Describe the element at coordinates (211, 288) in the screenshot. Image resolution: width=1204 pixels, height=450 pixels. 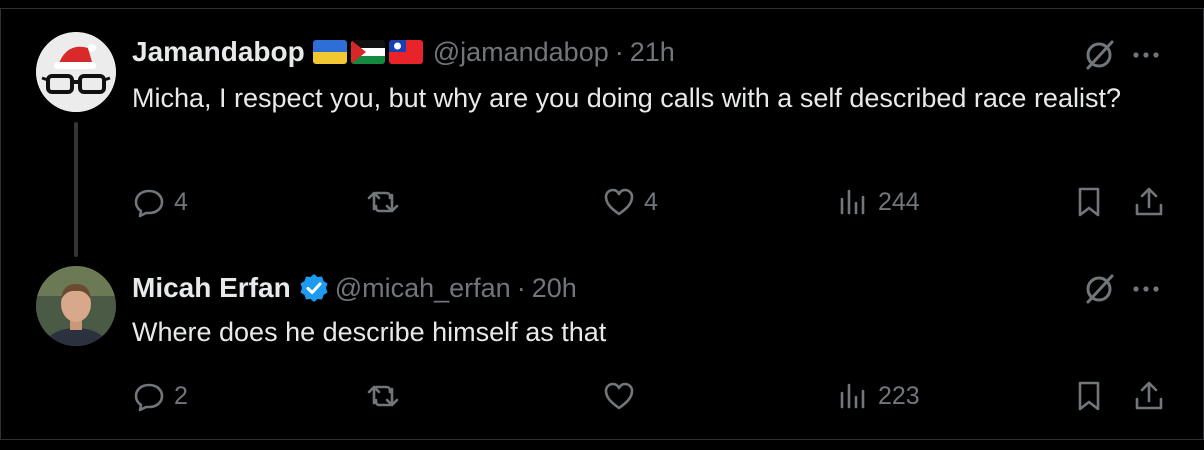
I see `display-name: Micah Erfan` at that location.